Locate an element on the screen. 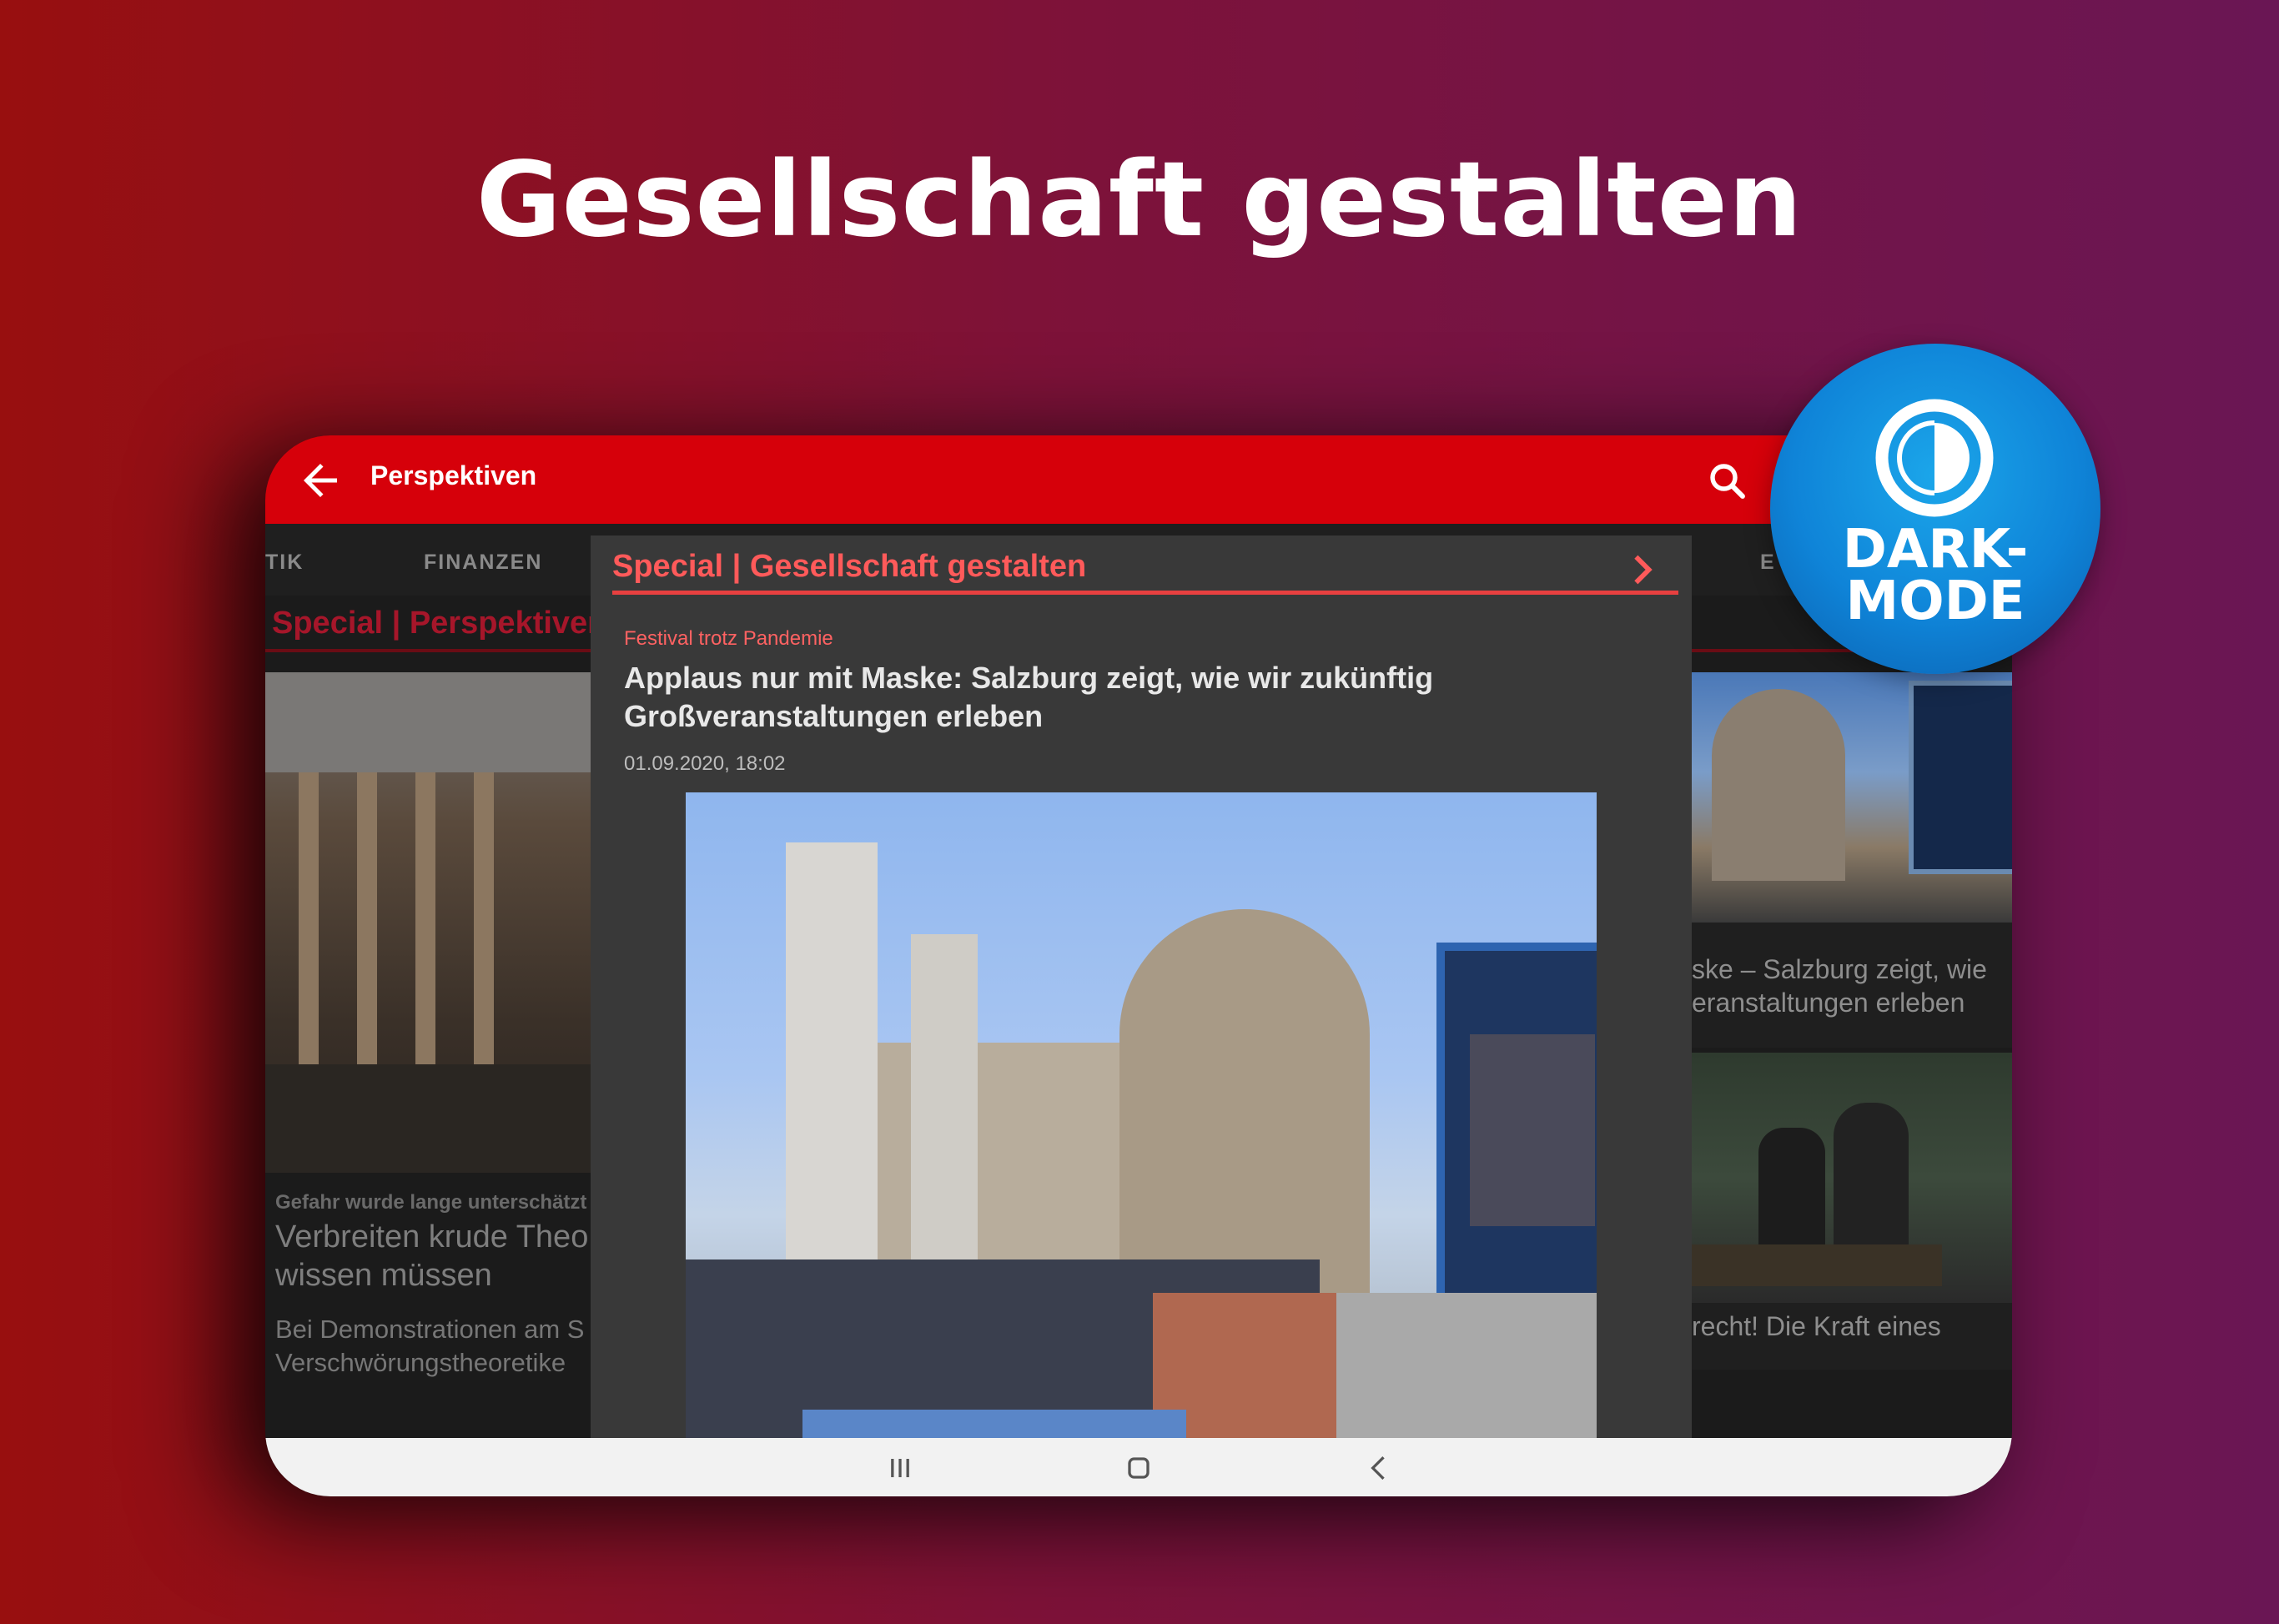 The width and height of the screenshot is (2279, 1624). badge-label: DARK- MODE is located at coordinates (1935, 575).